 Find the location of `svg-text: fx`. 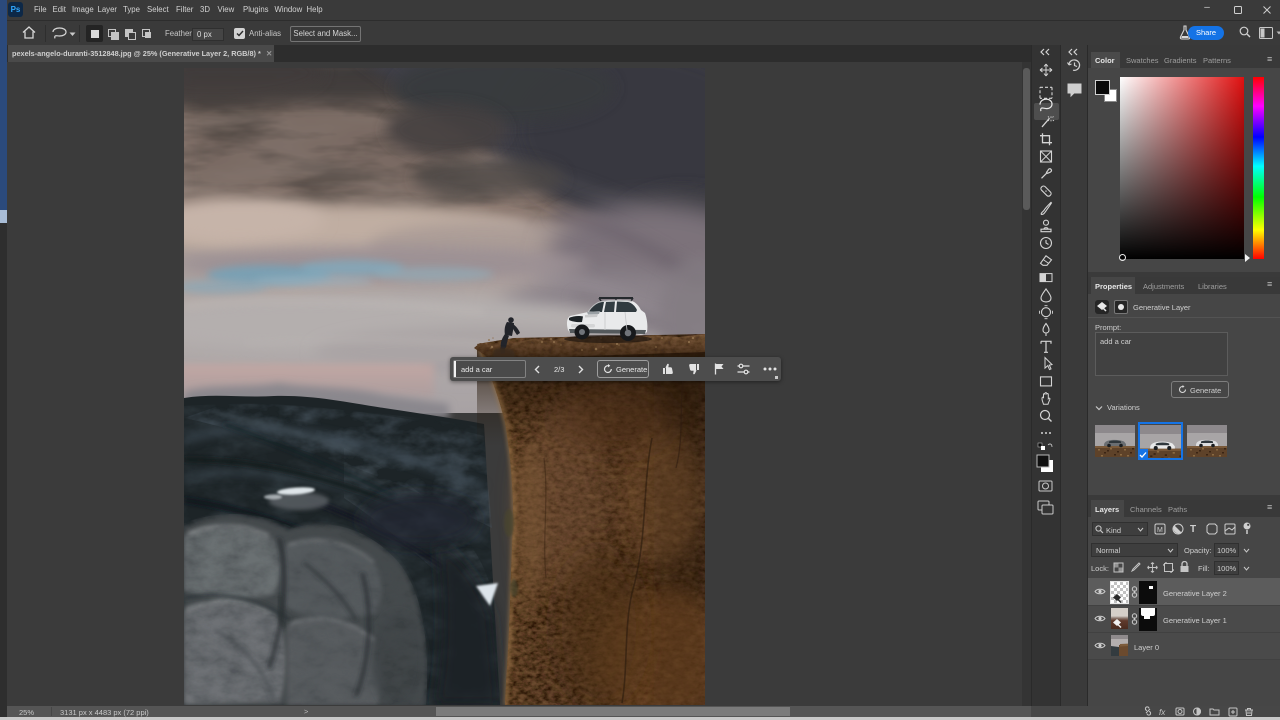

svg-text: fx is located at coordinates (1162, 712).